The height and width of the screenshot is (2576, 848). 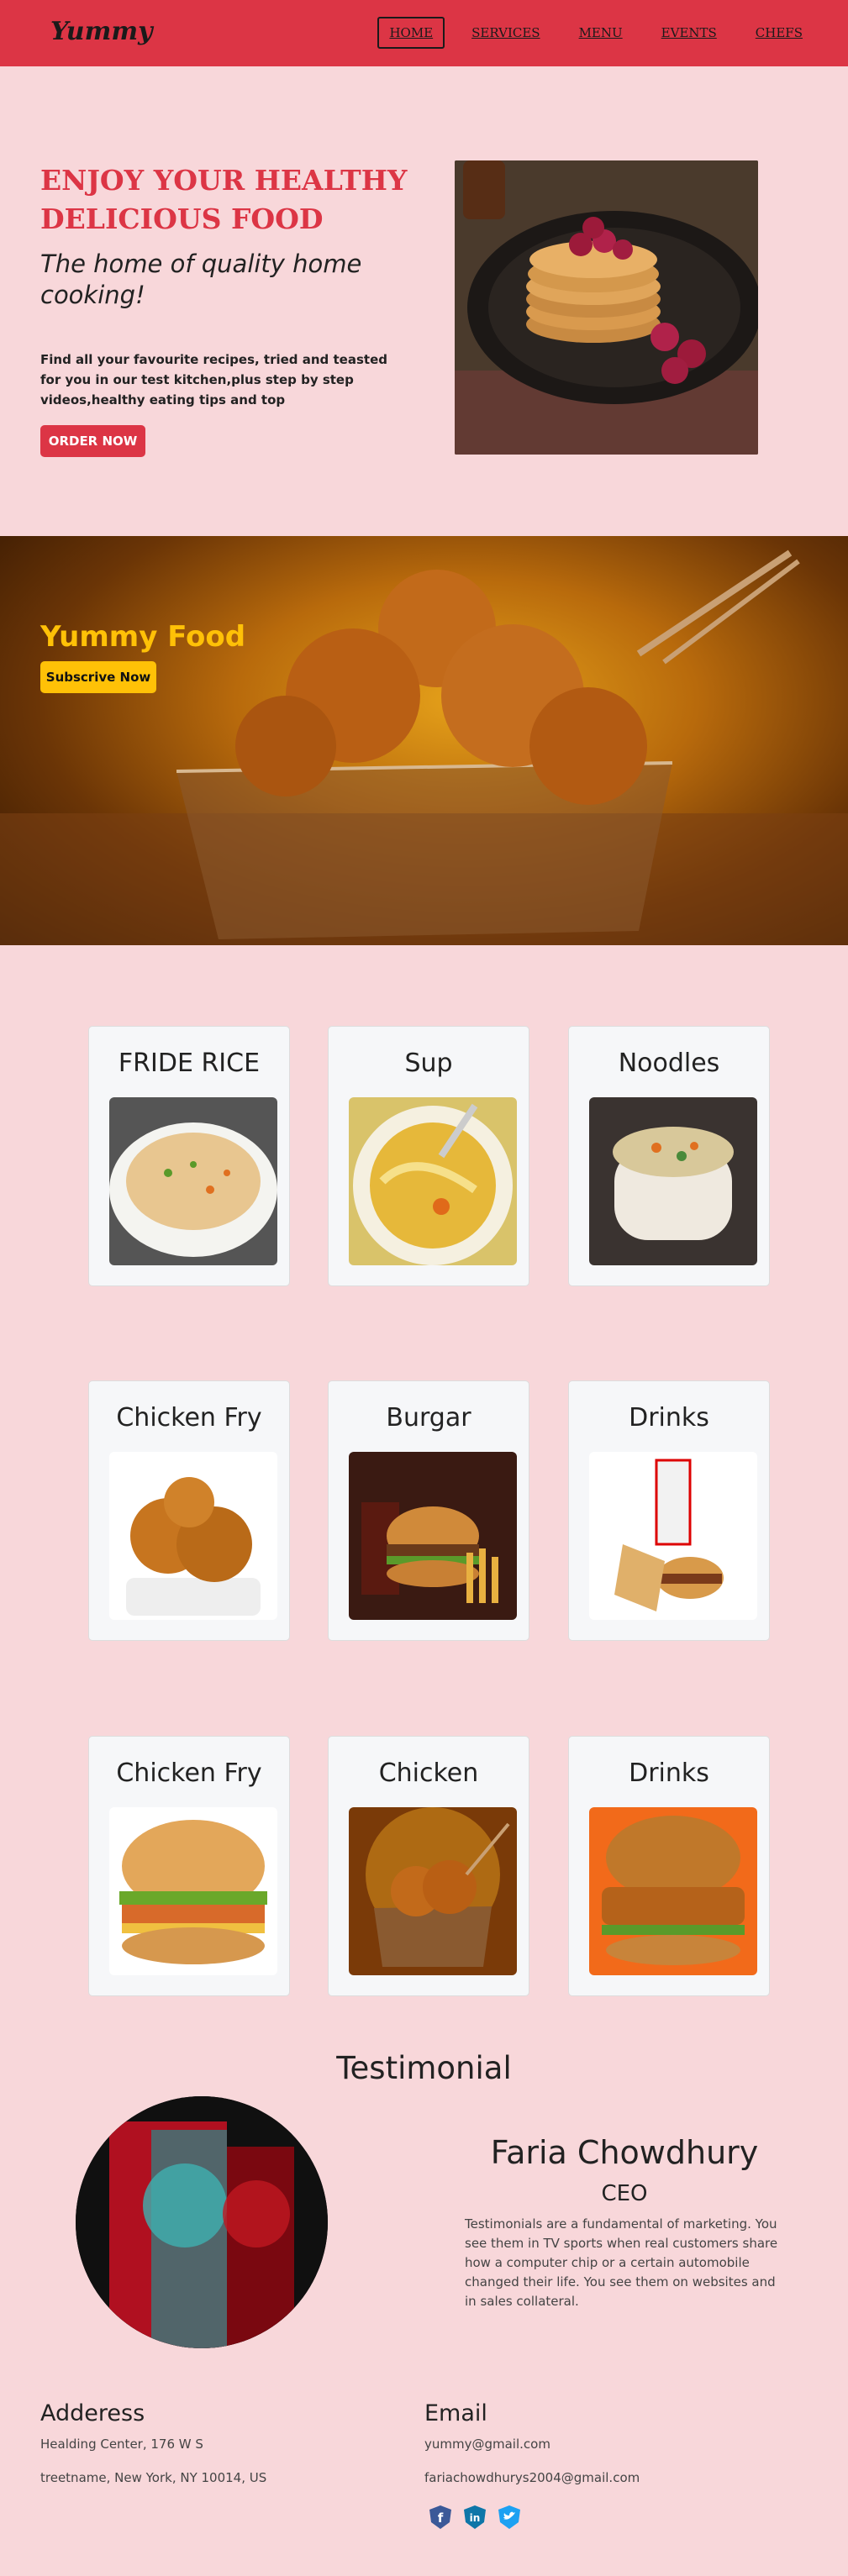 I want to click on nav-links: HOME SERVICES MENU EVENTS CHEFS, so click(x=588, y=33).